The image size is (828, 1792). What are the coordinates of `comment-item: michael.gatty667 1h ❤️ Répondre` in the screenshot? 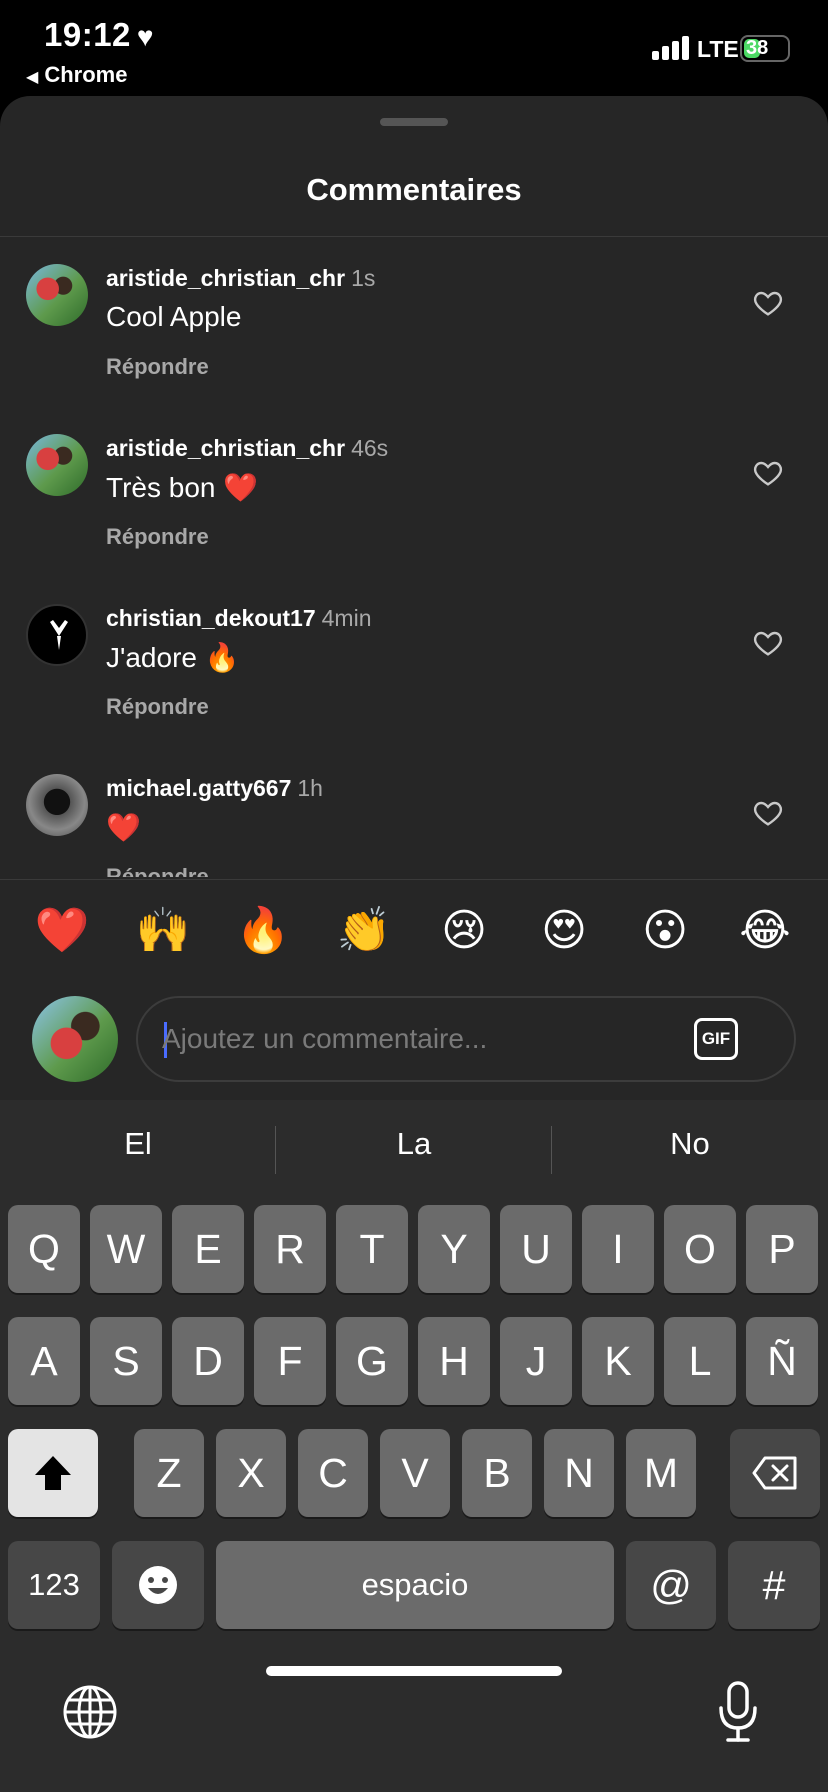 It's located at (414, 812).